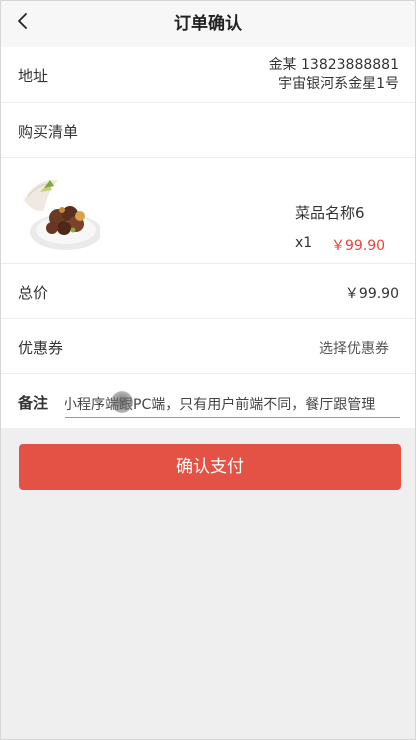 This screenshot has width=416, height=740. I want to click on order-item: 菜品名称6 x1 ￥99.90, so click(208, 211).